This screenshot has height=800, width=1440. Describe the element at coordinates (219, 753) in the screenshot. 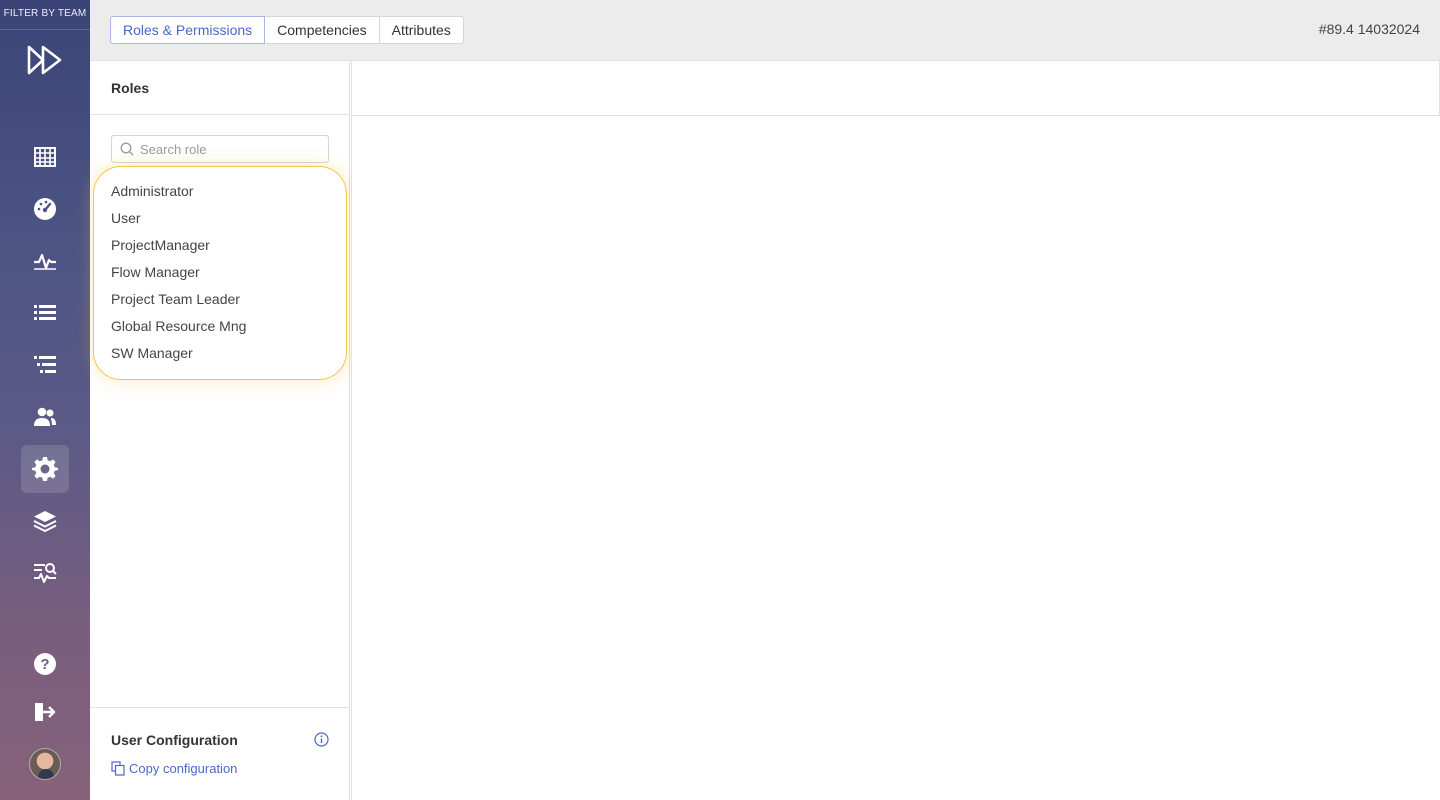

I see `user-configuration-section: User Configuration Copy configuration` at that location.